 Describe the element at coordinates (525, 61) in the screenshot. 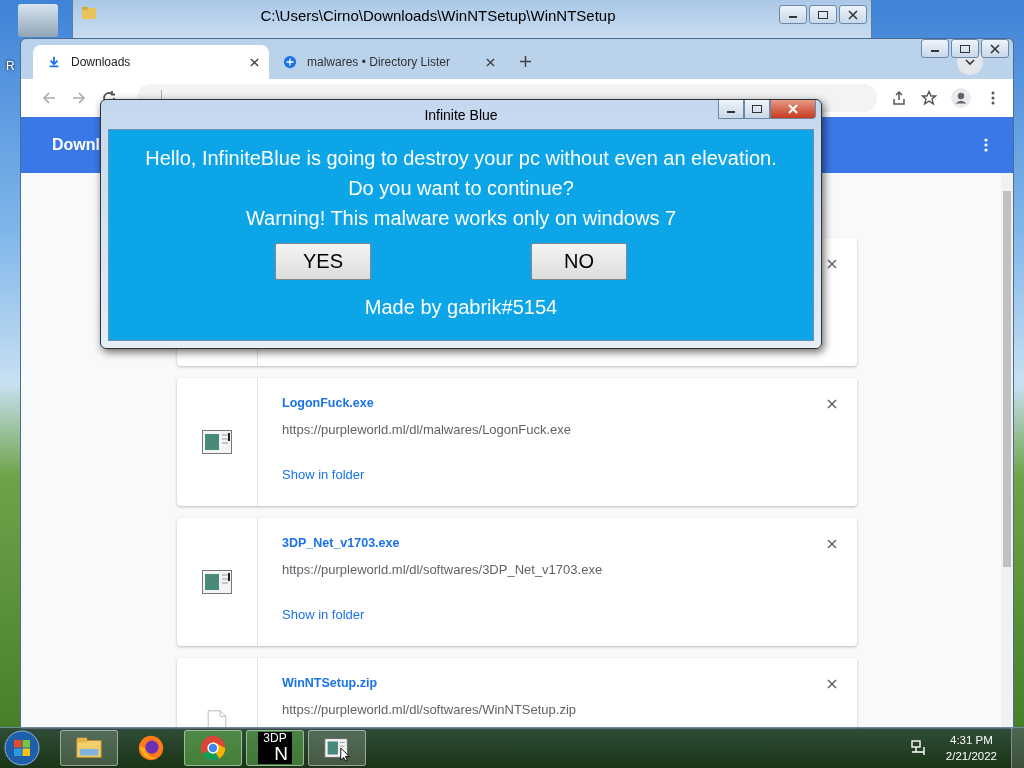

I see `new-tab-icon` at that location.